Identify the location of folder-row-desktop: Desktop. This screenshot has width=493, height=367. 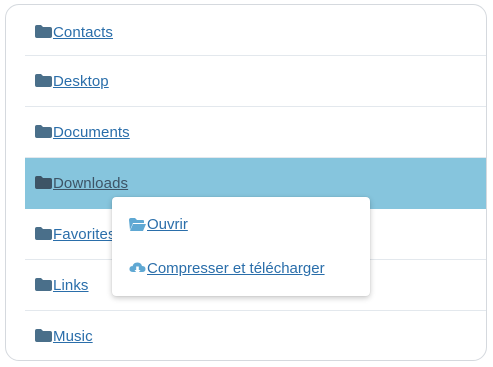
(255, 81).